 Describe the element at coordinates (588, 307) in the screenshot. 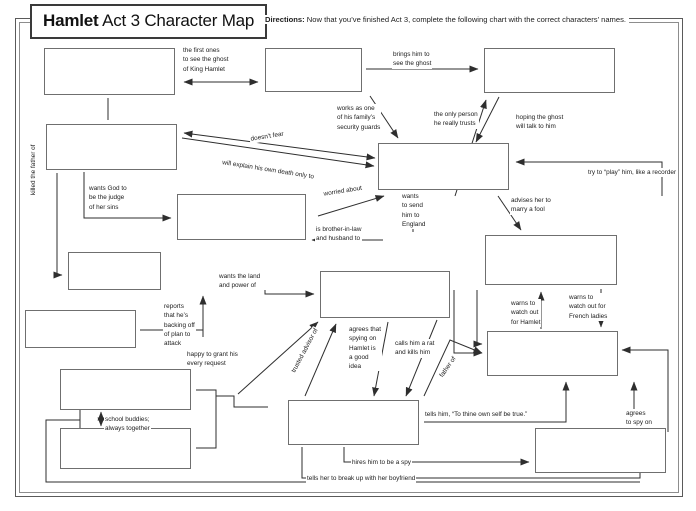

I see `lbl-warns-french: warns to watch out for French ladies` at that location.